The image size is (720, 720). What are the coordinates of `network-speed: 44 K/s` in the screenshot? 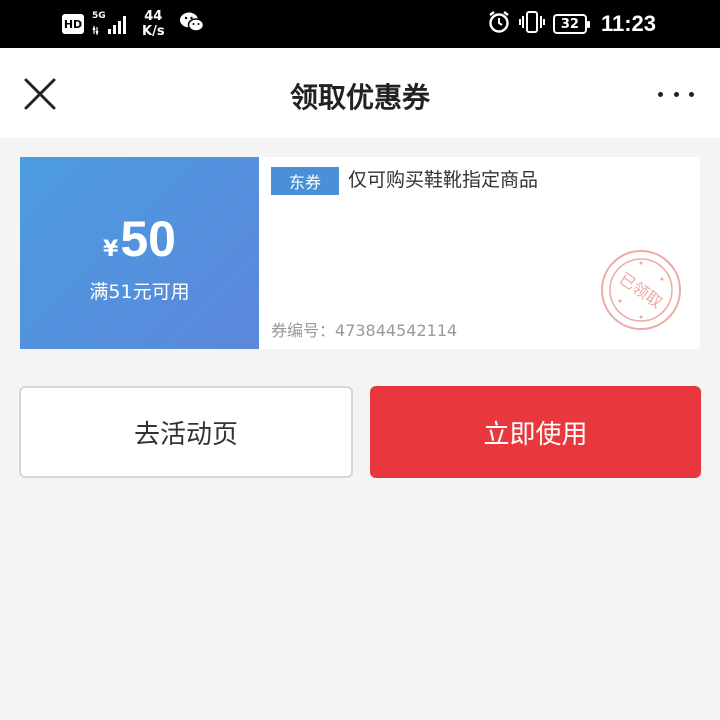 It's located at (153, 24).